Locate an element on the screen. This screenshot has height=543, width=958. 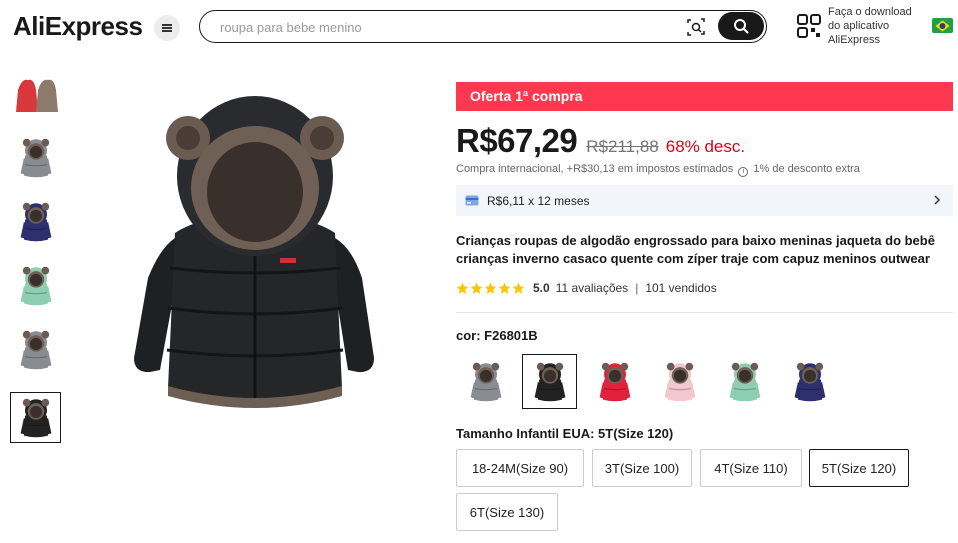
original-price: R$211,88 is located at coordinates (622, 146).